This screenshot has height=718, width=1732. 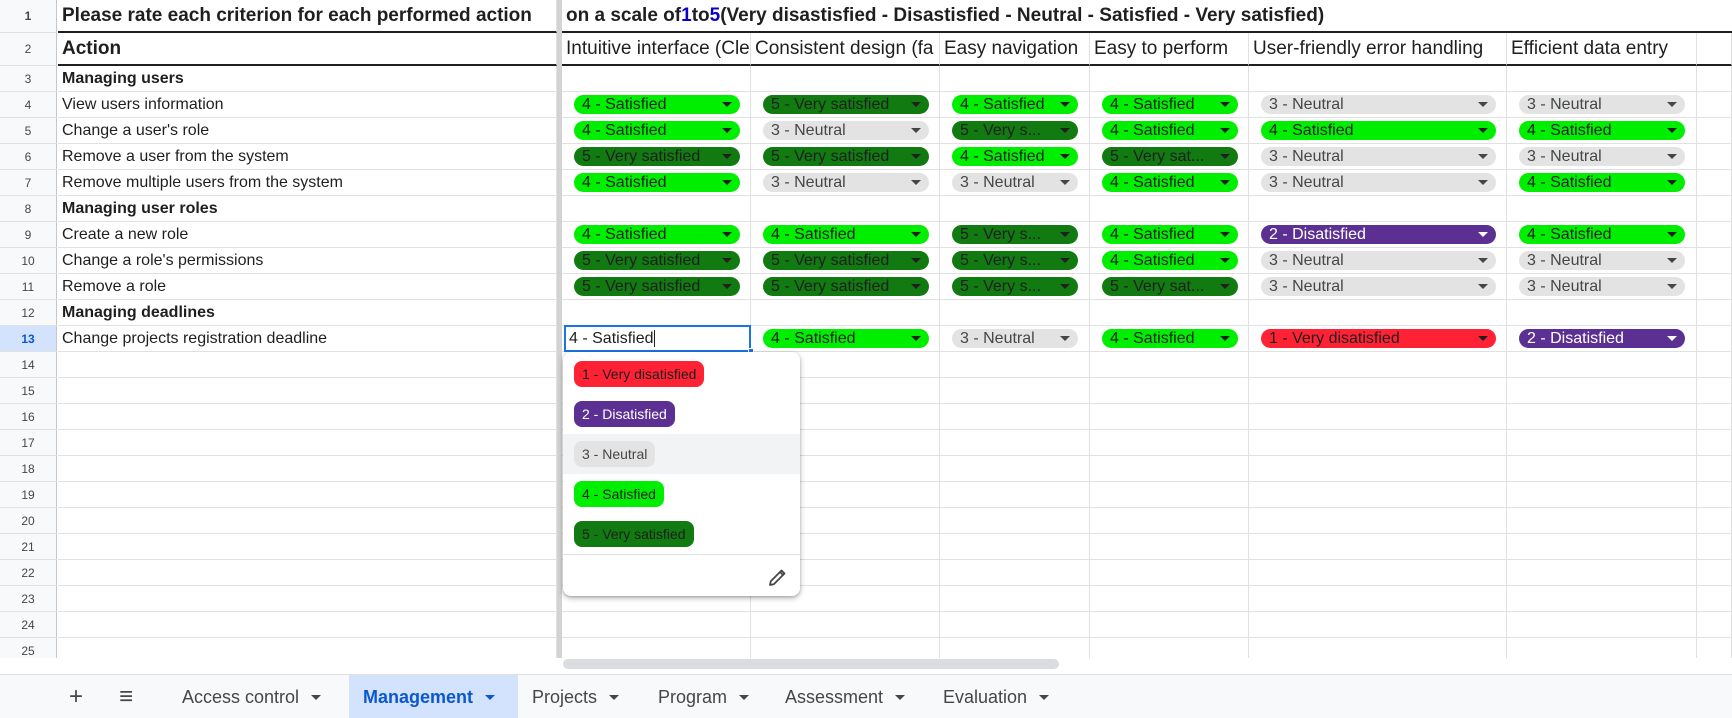 I want to click on rating-chip: 1 - Very disatisfied, so click(x=1378, y=338).